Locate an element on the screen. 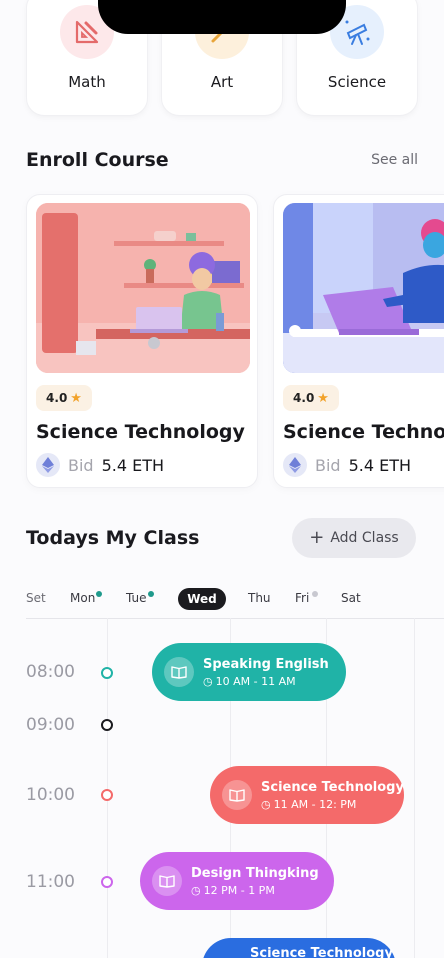 This screenshot has height=958, width=444. session-time-text: 10 AM - 11 AM is located at coordinates (255, 681).